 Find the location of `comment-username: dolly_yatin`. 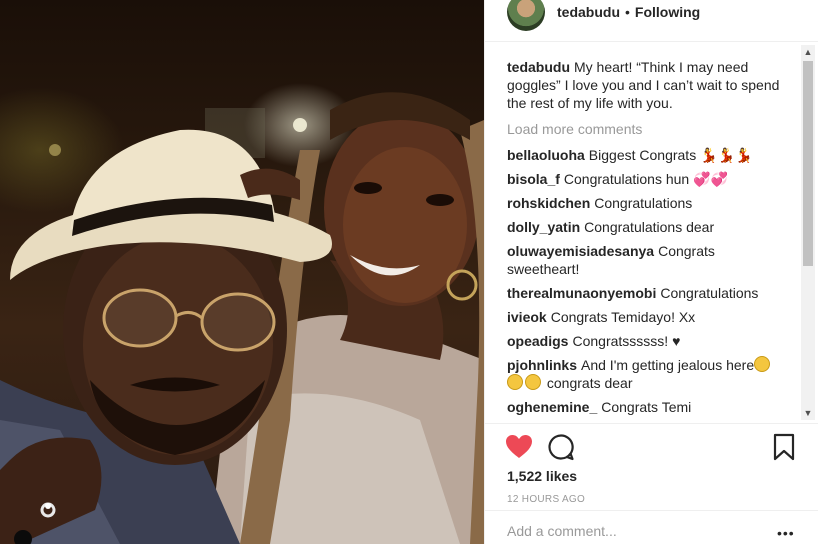

comment-username: dolly_yatin is located at coordinates (543, 227).